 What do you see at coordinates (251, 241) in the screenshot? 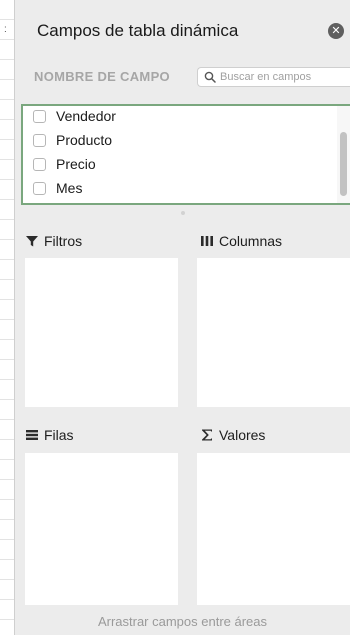
I see `columns-label: Columnas` at bounding box center [251, 241].